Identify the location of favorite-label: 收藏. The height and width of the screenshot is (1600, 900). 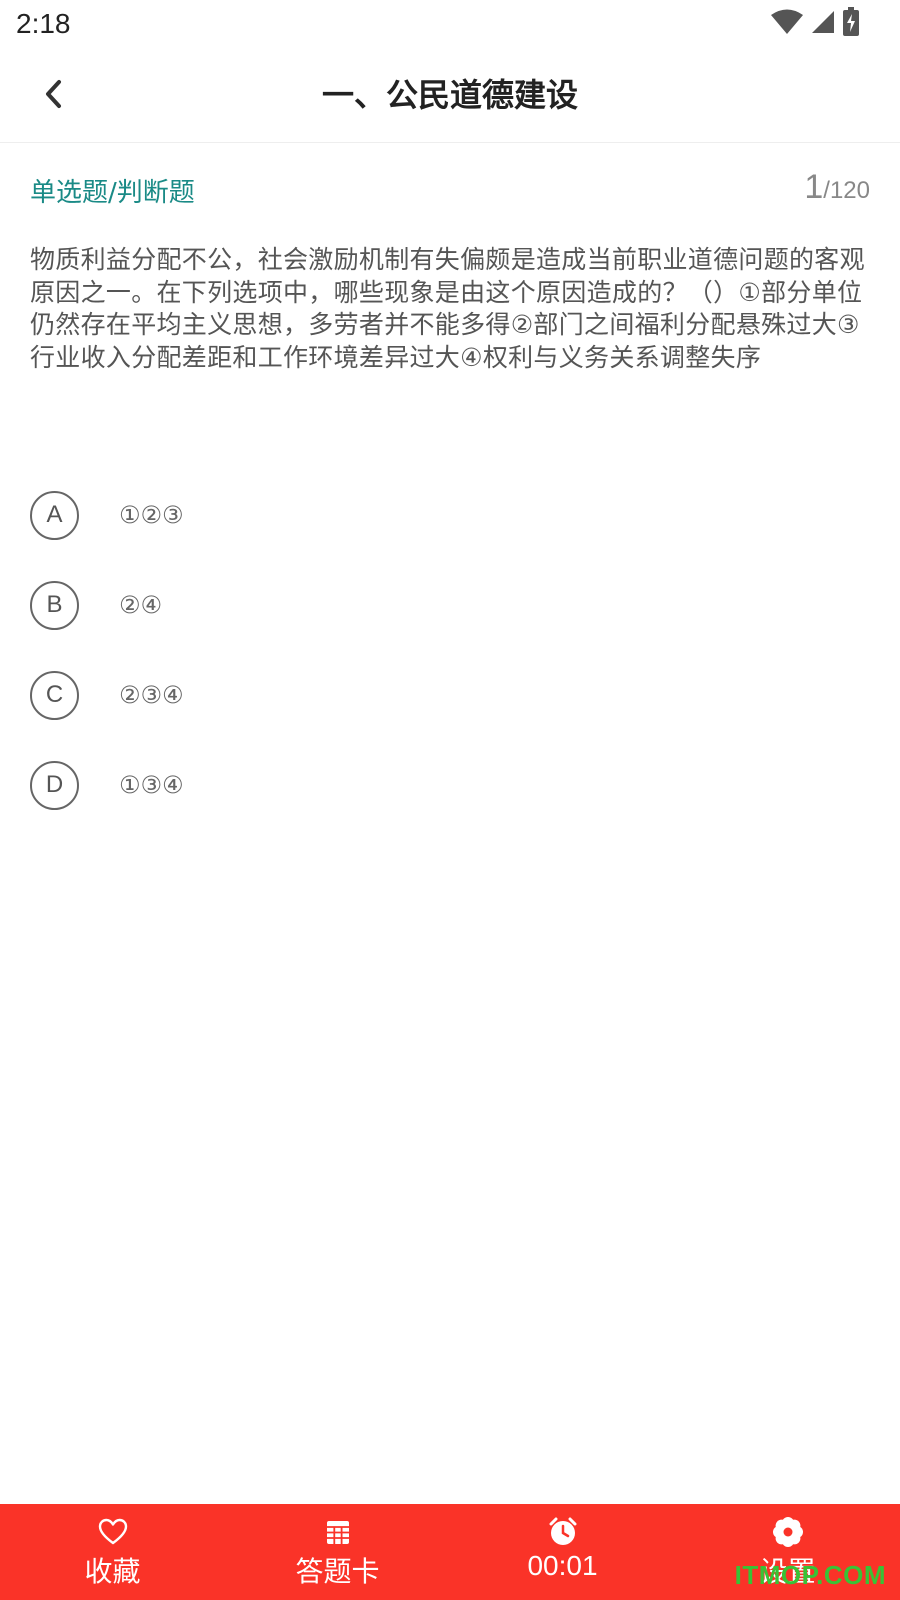
(112, 1571).